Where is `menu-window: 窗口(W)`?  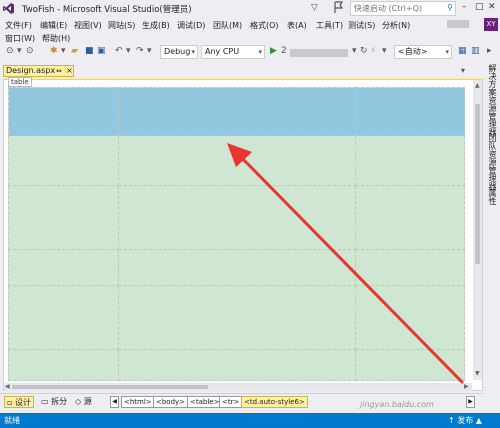
menu-window: 窗口(W) is located at coordinates (20, 38).